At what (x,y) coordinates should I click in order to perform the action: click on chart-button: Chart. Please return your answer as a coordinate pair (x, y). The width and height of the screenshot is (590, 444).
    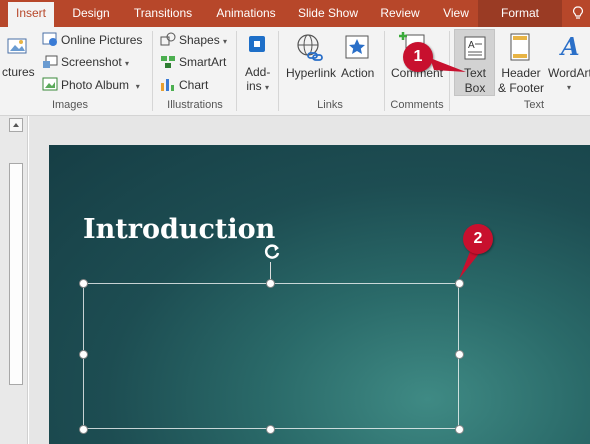
    Looking at the image, I should click on (193, 85).